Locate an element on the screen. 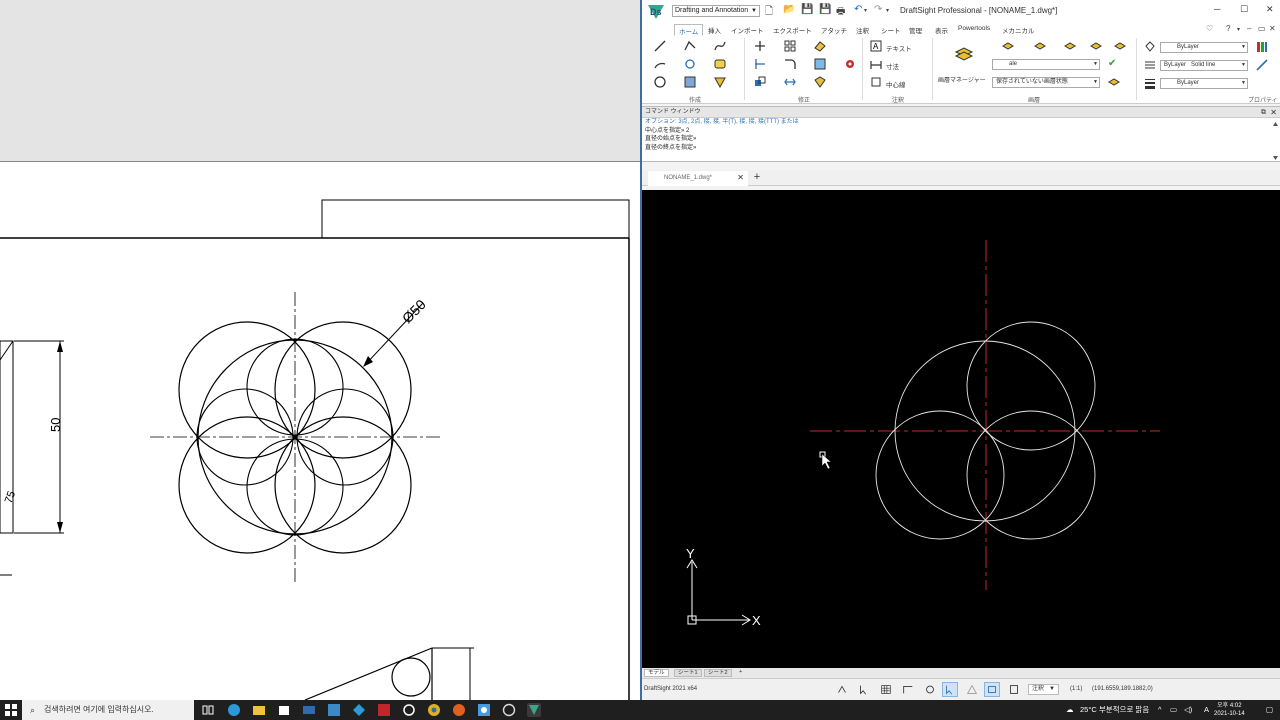  favorite-icon: ♡ is located at coordinates (1209, 28).